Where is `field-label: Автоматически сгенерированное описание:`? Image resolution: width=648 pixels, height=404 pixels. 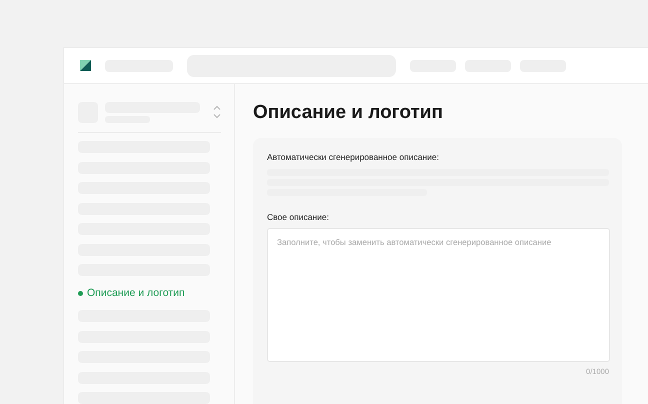 field-label: Автоматически сгенерированное описание: is located at coordinates (353, 157).